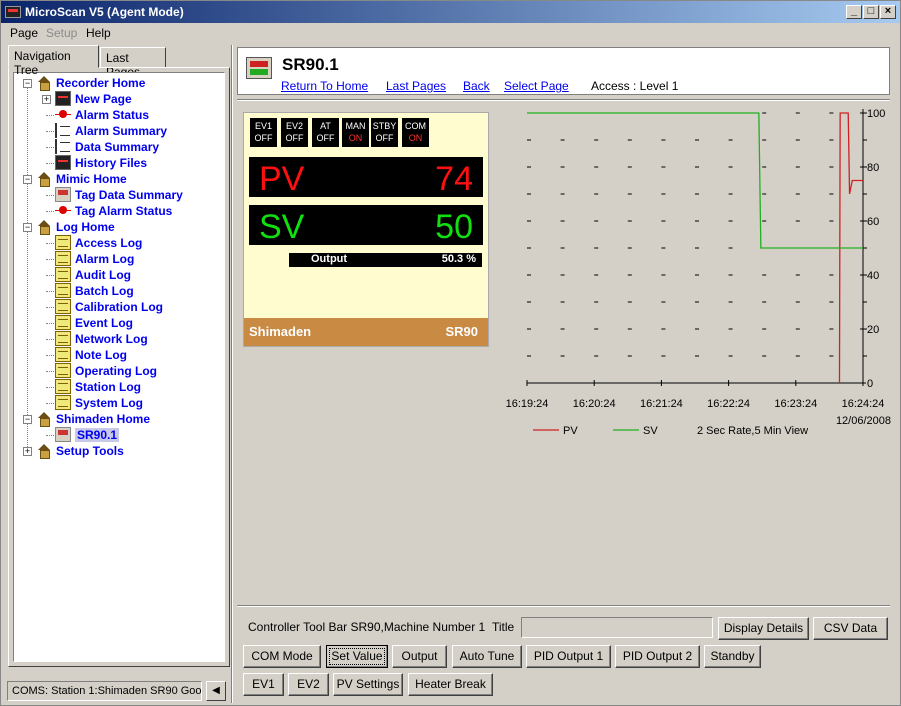 The height and width of the screenshot is (706, 901). What do you see at coordinates (329, 259) in the screenshot?
I see `output-label: Output` at bounding box center [329, 259].